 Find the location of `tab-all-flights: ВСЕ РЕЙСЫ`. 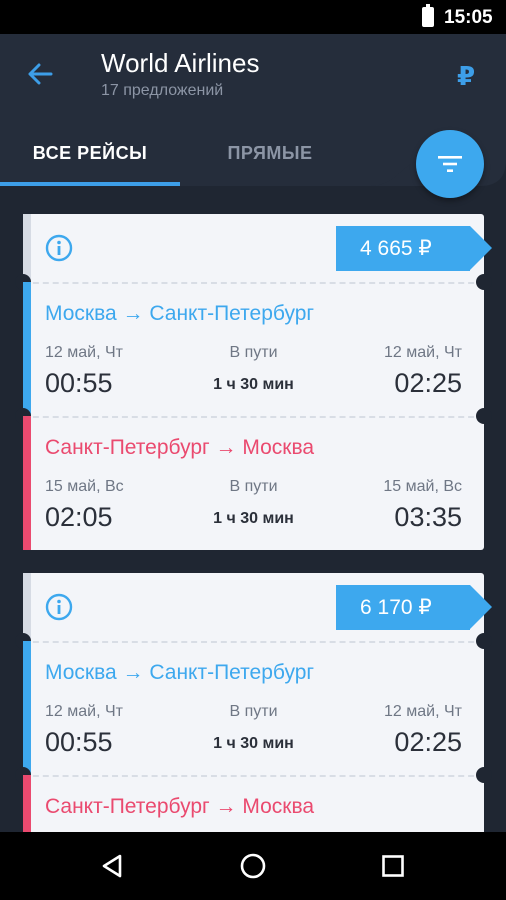

tab-all-flights: ВСЕ РЕЙСЫ is located at coordinates (90, 153).